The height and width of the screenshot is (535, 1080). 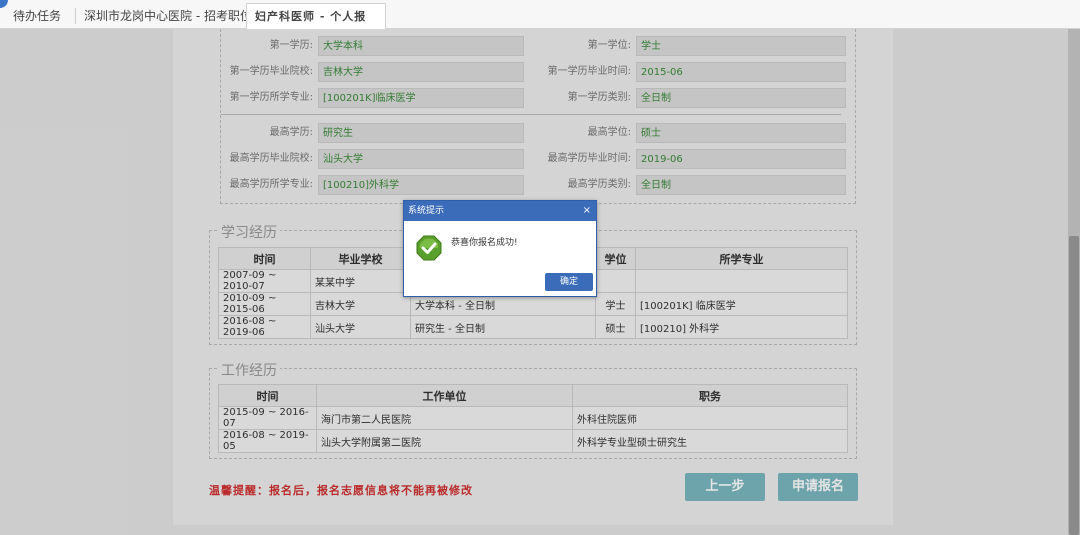 I want to click on dialog-header: 系统提示 ×, so click(x=500, y=211).